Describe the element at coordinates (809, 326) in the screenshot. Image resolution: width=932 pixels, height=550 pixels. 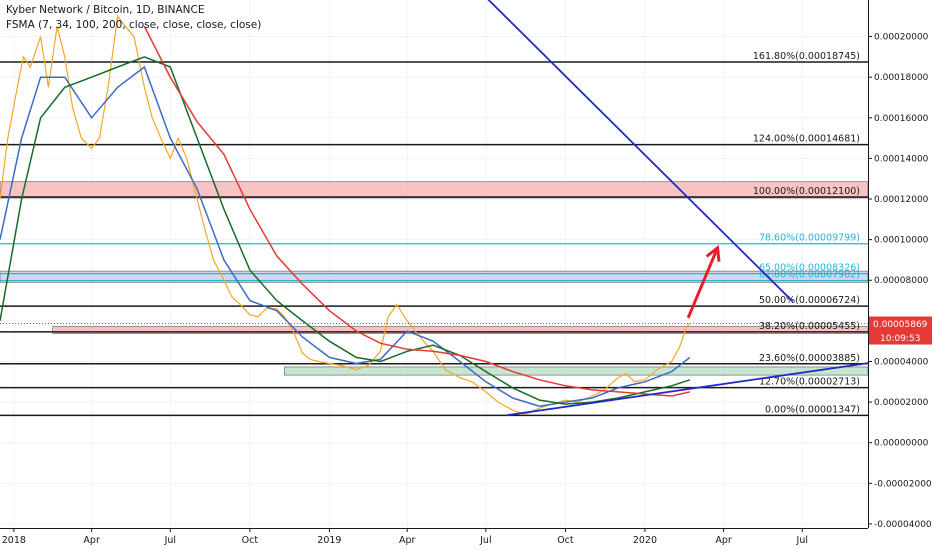
I see `fib-label: 38.20%(0.00005455)` at that location.